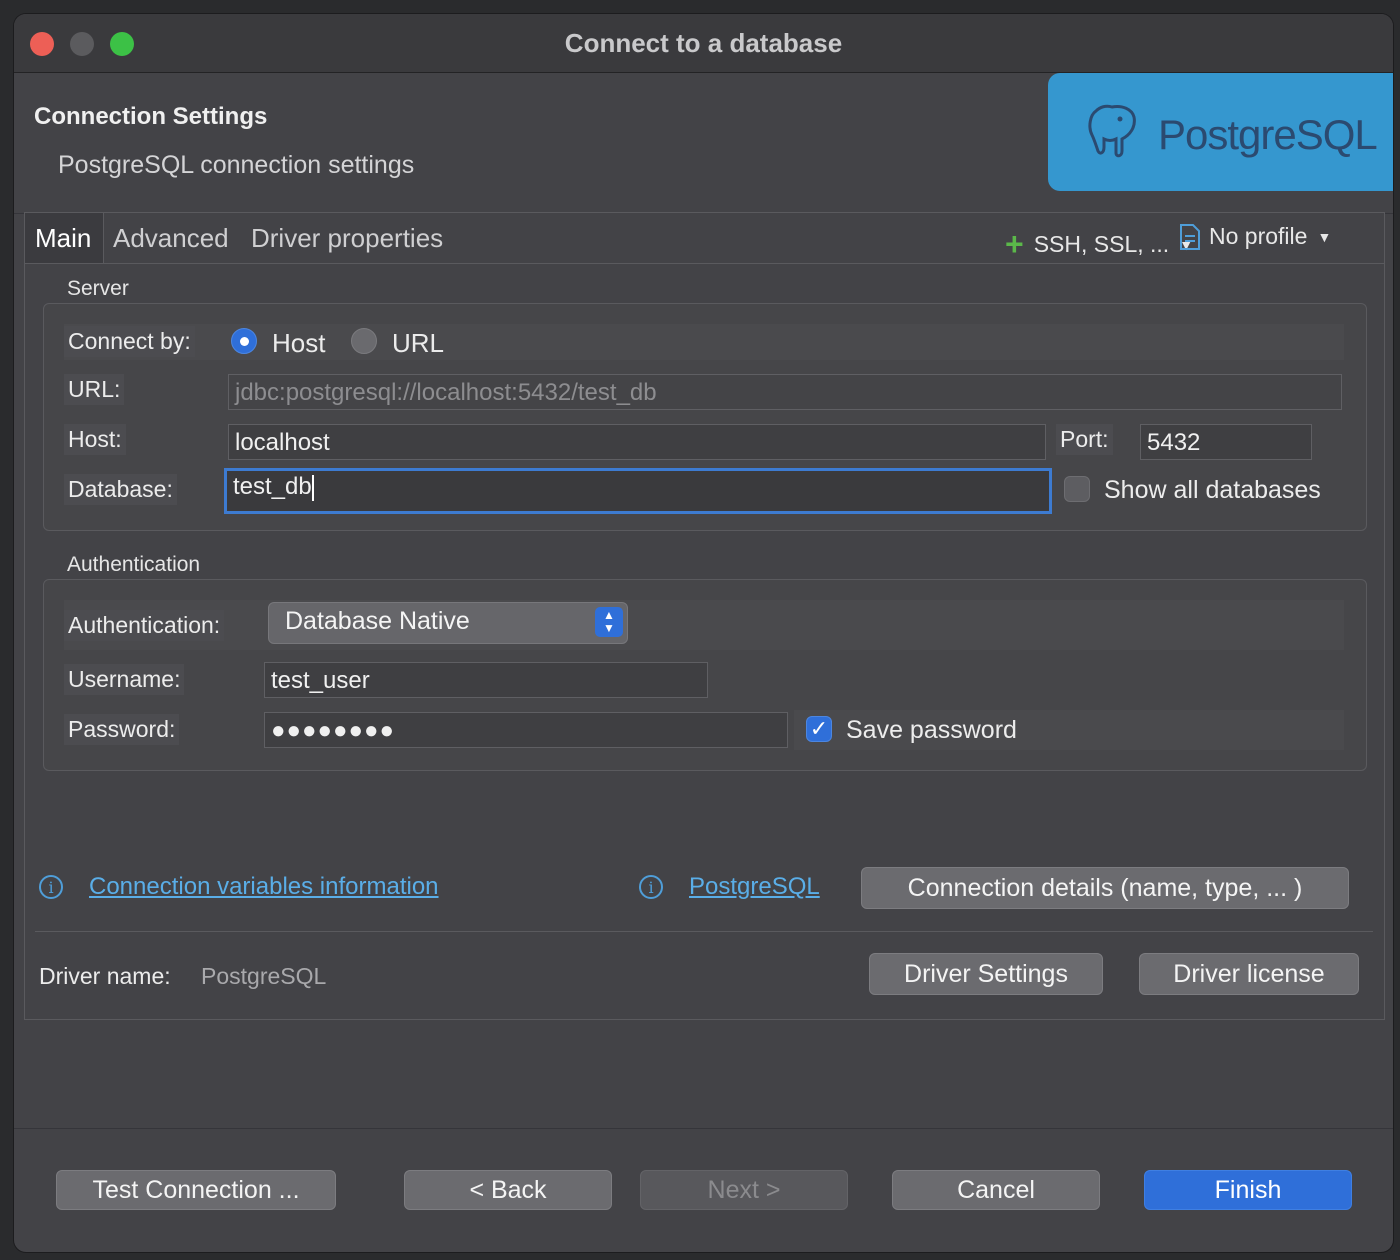 This screenshot has width=1400, height=1260. What do you see at coordinates (609, 622) in the screenshot?
I see `chevron-updown-icon: ▲ ▼` at bounding box center [609, 622].